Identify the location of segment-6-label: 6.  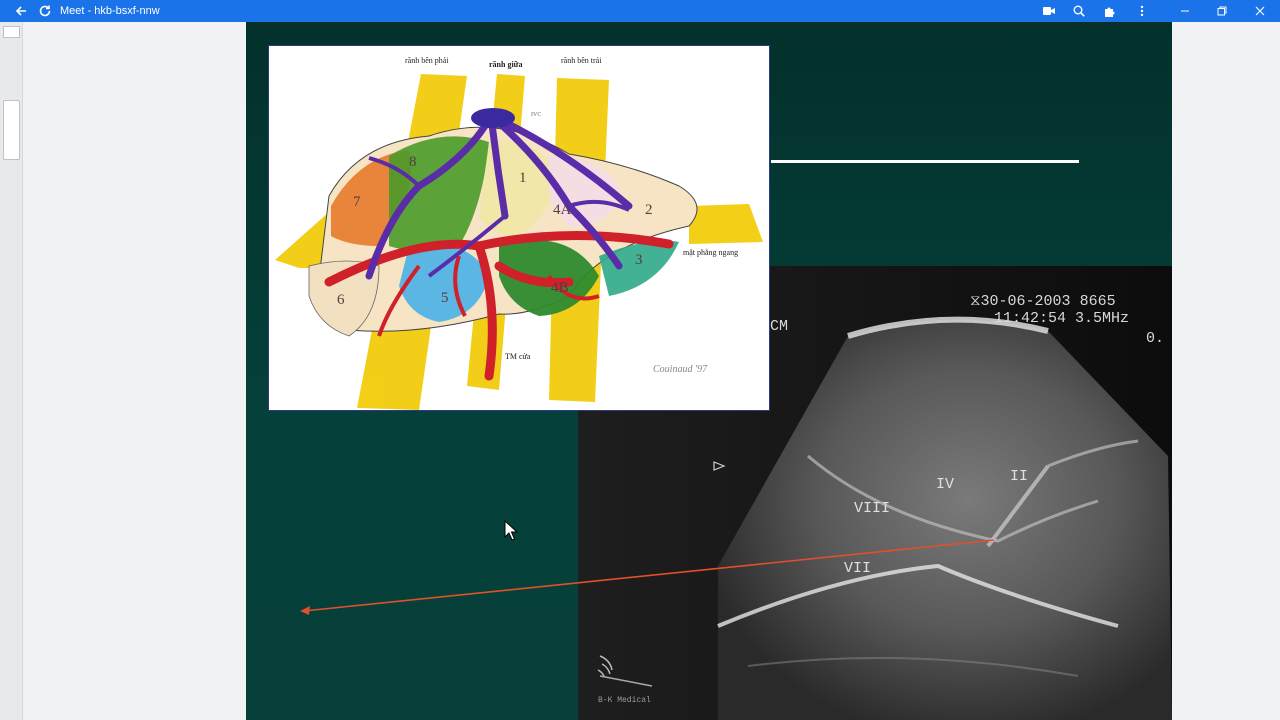
(341, 300).